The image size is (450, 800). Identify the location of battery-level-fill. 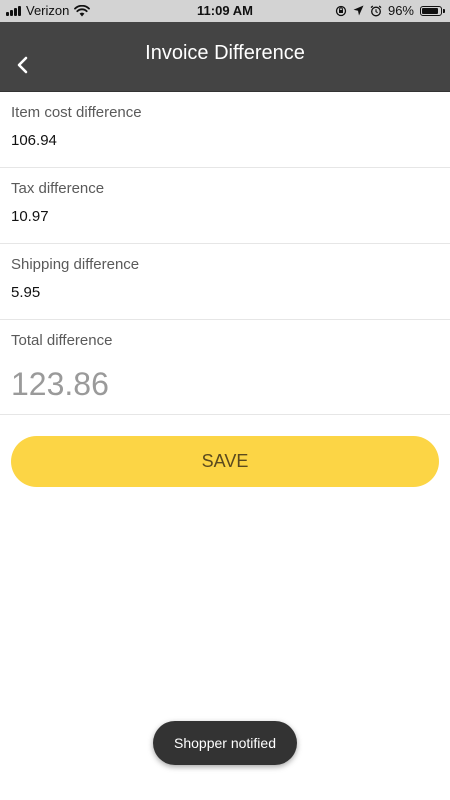
(430, 10).